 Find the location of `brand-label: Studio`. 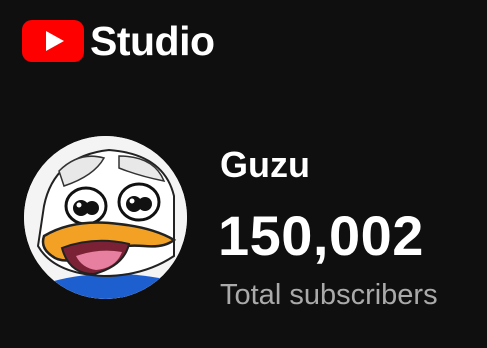

brand-label: Studio is located at coordinates (152, 40).